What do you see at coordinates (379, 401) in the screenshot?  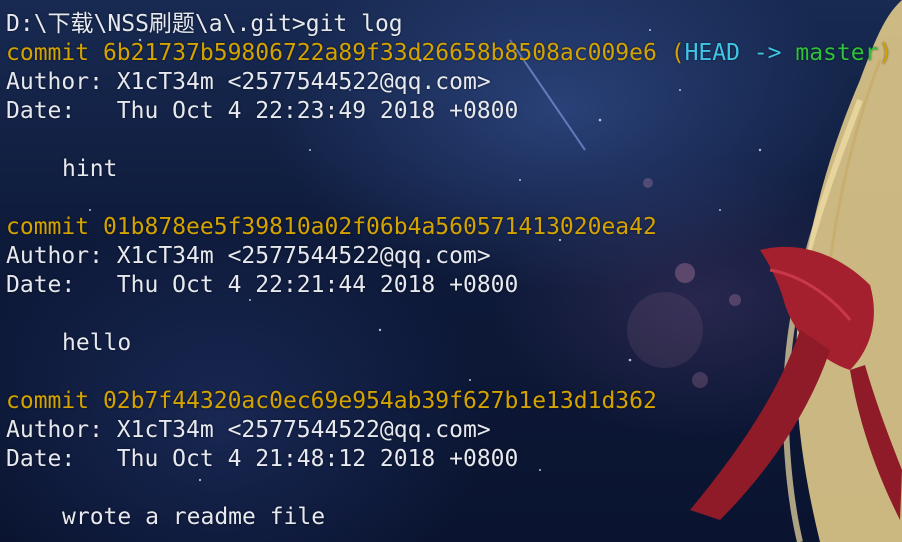 I see `commit-hash: 02b7f44320ac0ec69e954ab39f627b1e13d1d362` at bounding box center [379, 401].